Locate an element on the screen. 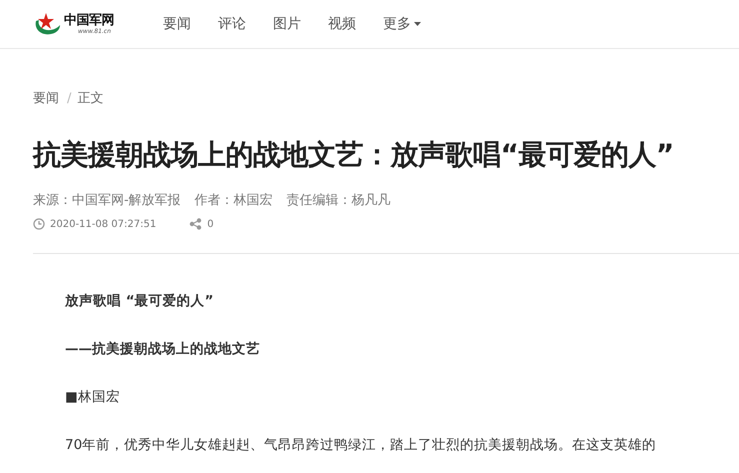  breadcrumb-link: 正文 is located at coordinates (90, 98).